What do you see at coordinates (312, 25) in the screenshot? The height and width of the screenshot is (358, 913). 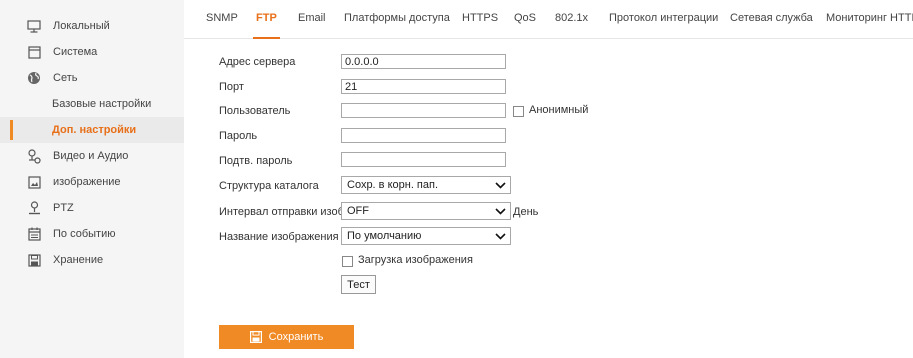 I see `tab-email: Email` at bounding box center [312, 25].